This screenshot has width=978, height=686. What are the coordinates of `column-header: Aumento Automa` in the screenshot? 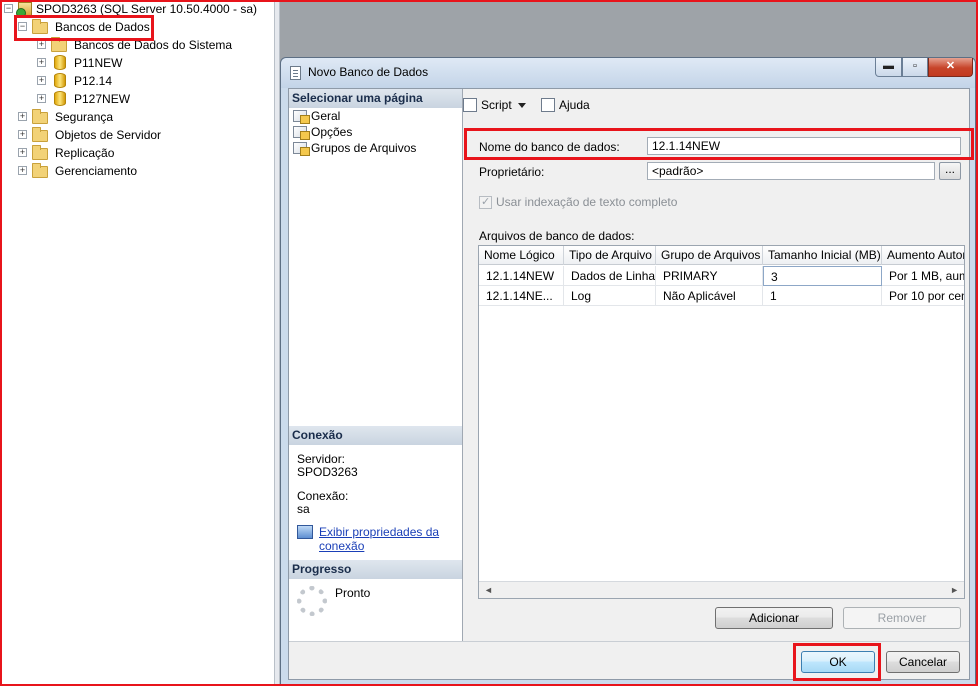 It's located at (923, 255).